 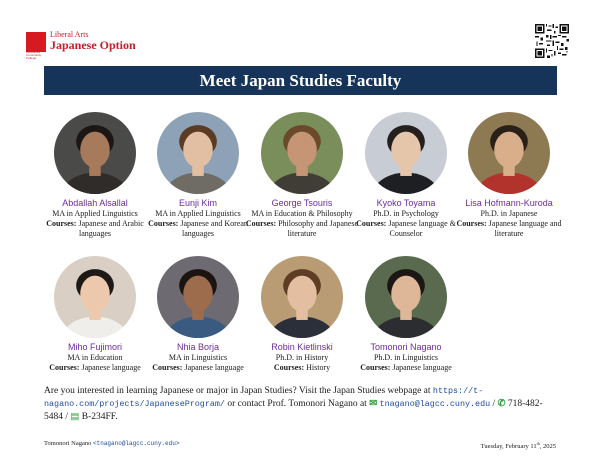 I want to click on faculty-courses: Courses: Japanese and Korean languages, so click(x=198, y=229).